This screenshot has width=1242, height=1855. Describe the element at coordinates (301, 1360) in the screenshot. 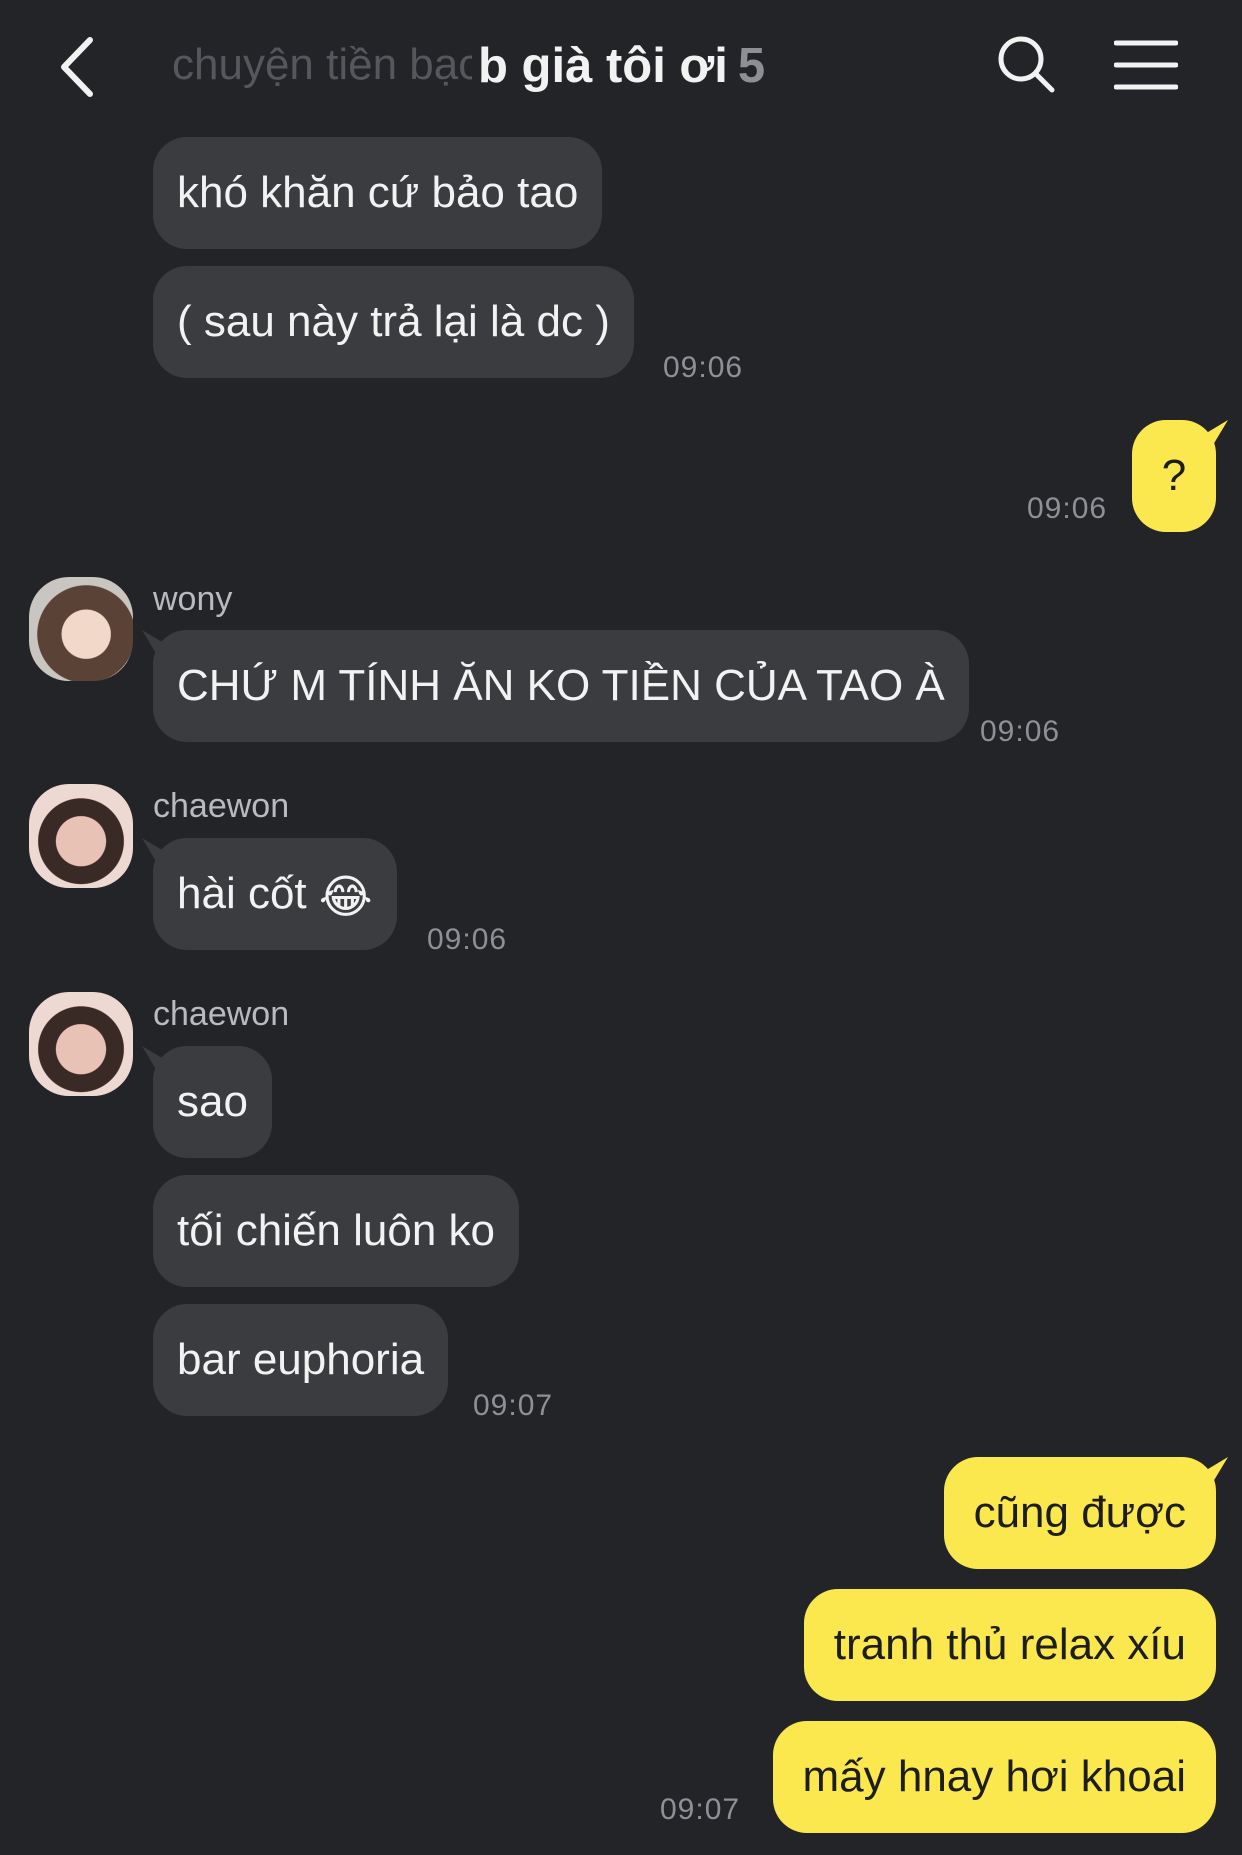

I see `message-bubble-incoming: bar euphoria` at that location.